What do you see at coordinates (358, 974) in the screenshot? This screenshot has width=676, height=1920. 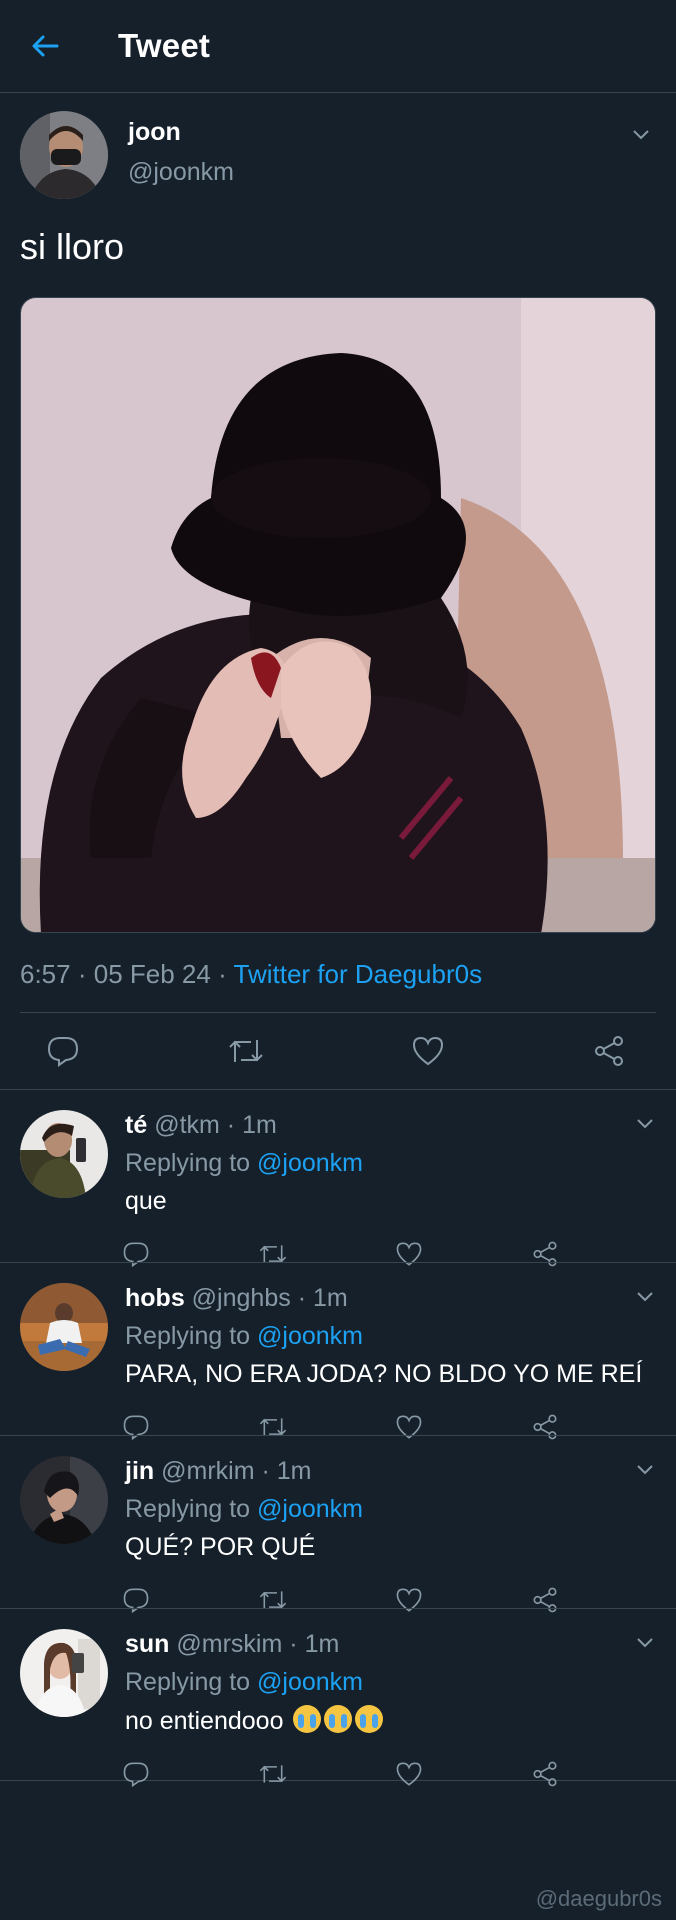 I see `tweet-source-link: Twitter for Daegubr0s` at bounding box center [358, 974].